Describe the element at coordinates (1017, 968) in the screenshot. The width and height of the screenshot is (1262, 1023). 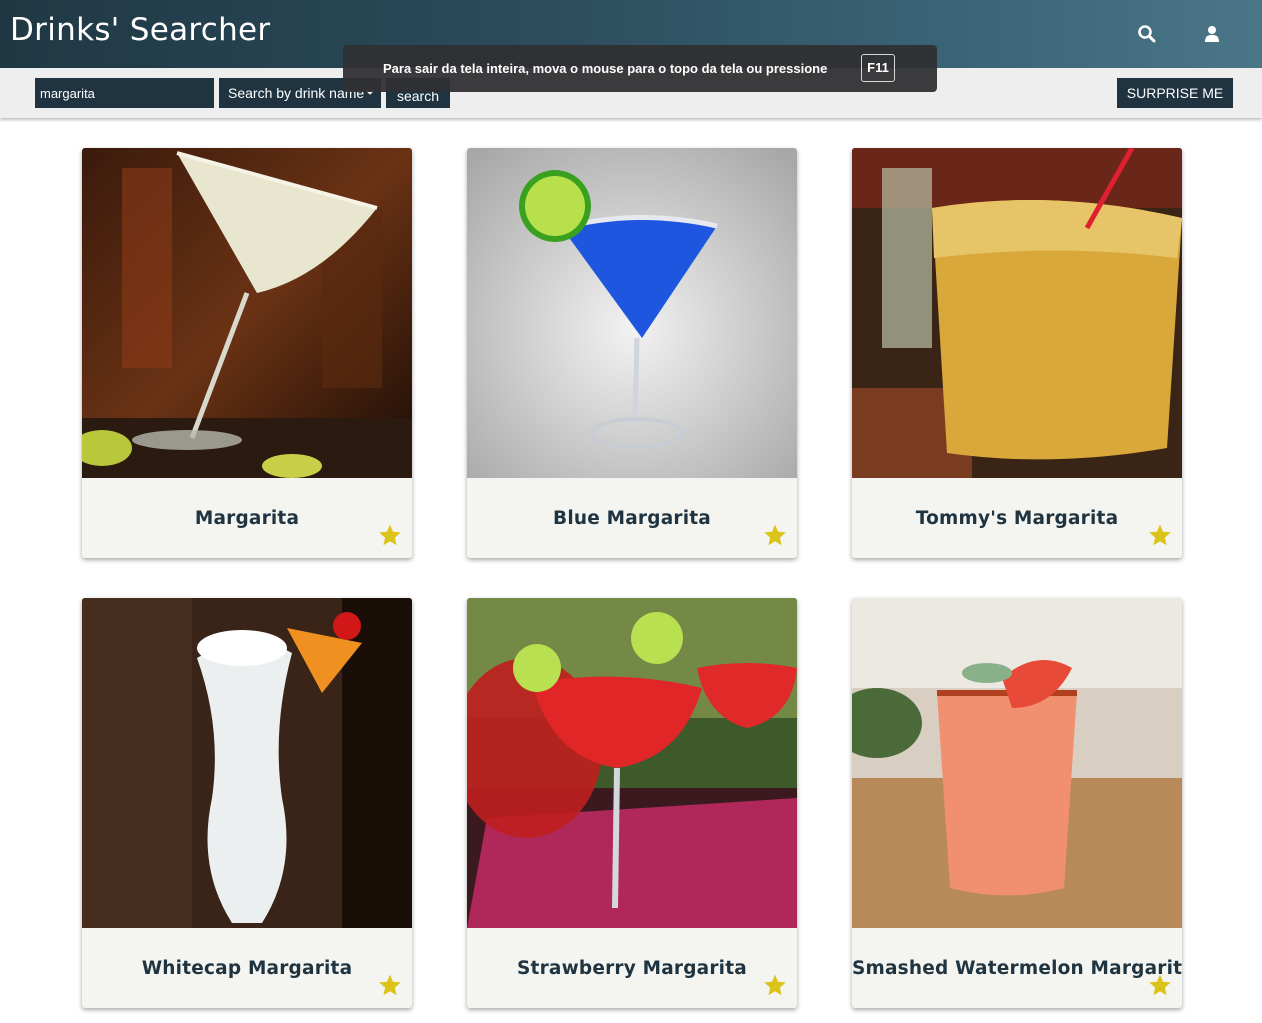
I see `drink-name: Smashed Watermelon Margarita` at that location.